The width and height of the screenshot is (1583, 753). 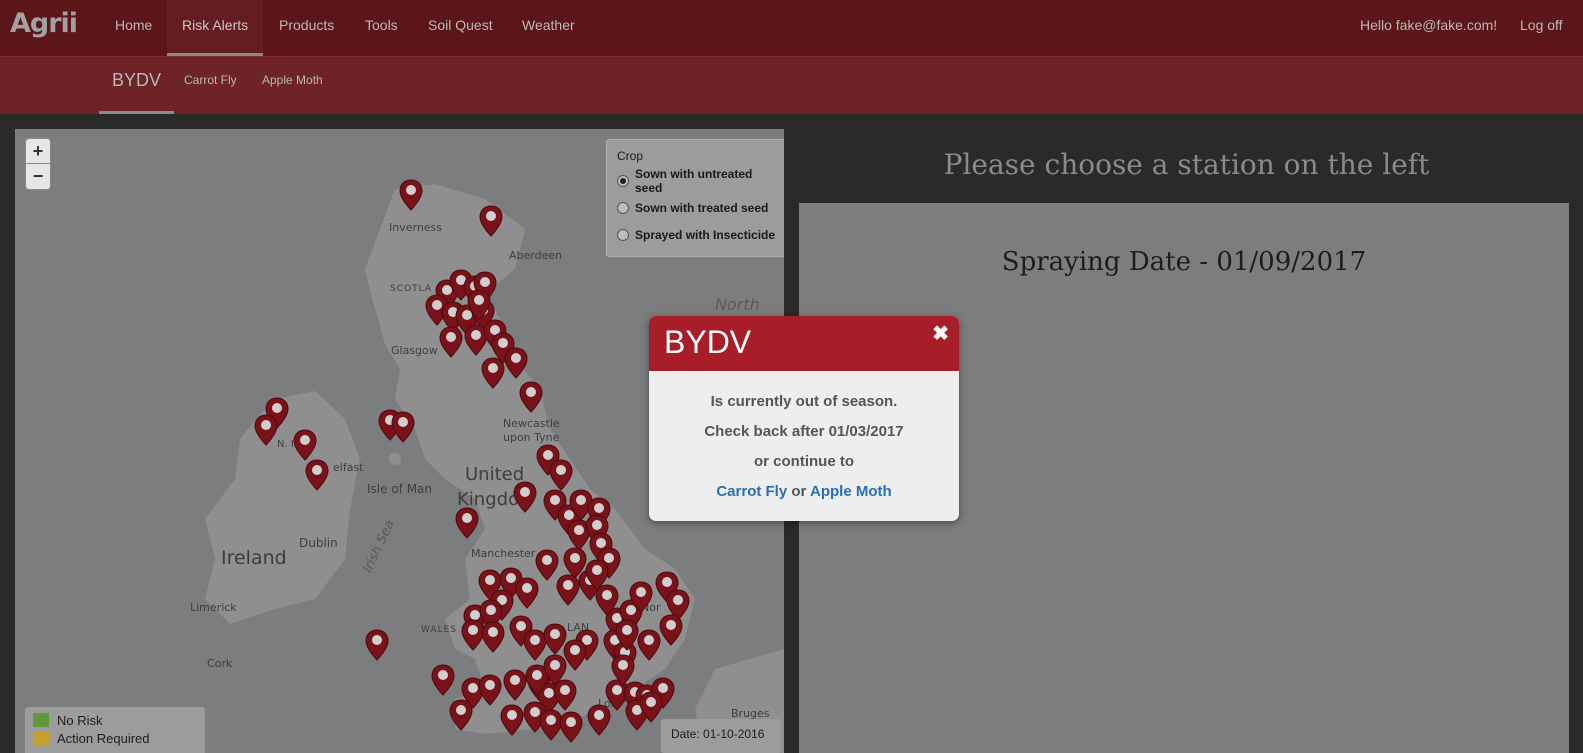 I want to click on map-label: Inverness, so click(x=416, y=227).